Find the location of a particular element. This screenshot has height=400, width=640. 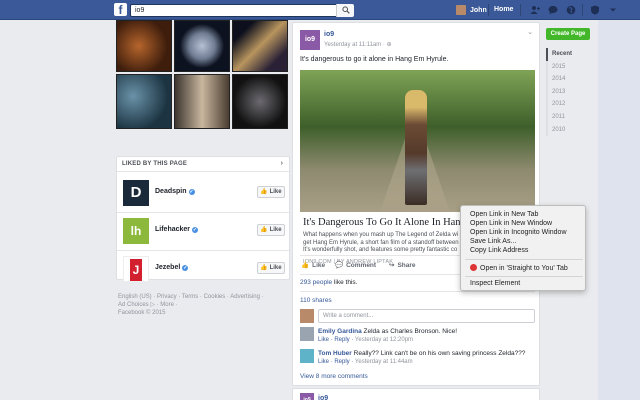

page-name-link: Jezebel ✓ is located at coordinates (172, 267).